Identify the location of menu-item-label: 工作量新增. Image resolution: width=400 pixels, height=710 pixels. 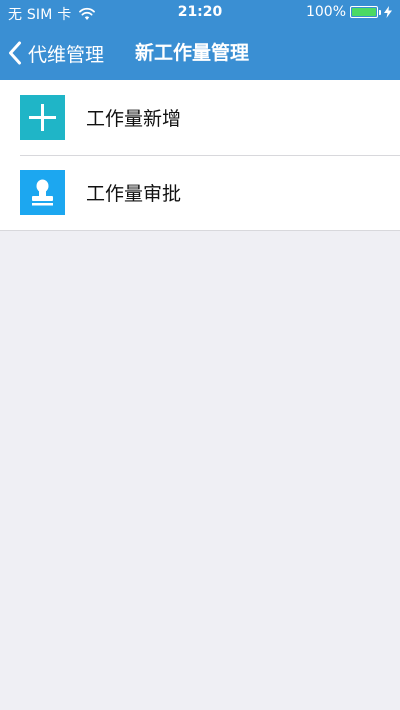
(134, 119).